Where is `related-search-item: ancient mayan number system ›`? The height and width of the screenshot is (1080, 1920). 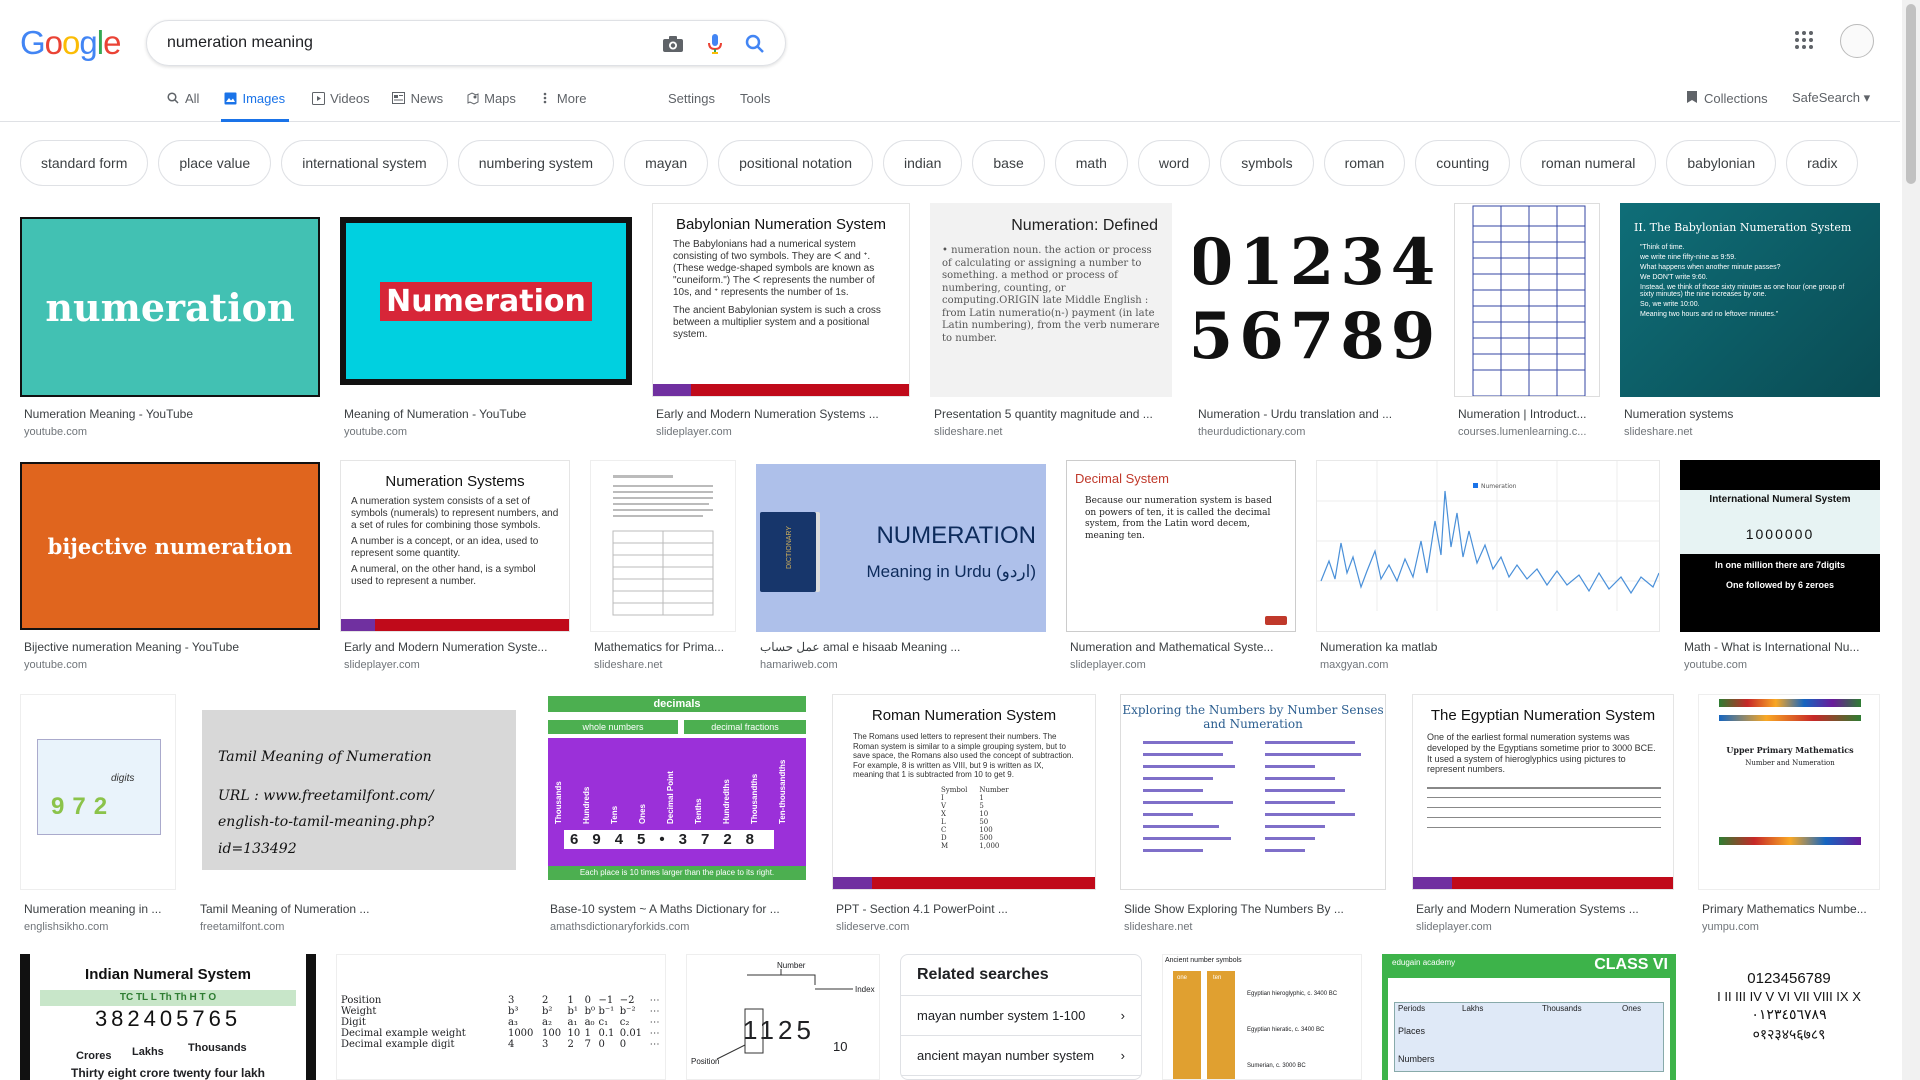 related-search-item: ancient mayan number system › is located at coordinates (1021, 1056).